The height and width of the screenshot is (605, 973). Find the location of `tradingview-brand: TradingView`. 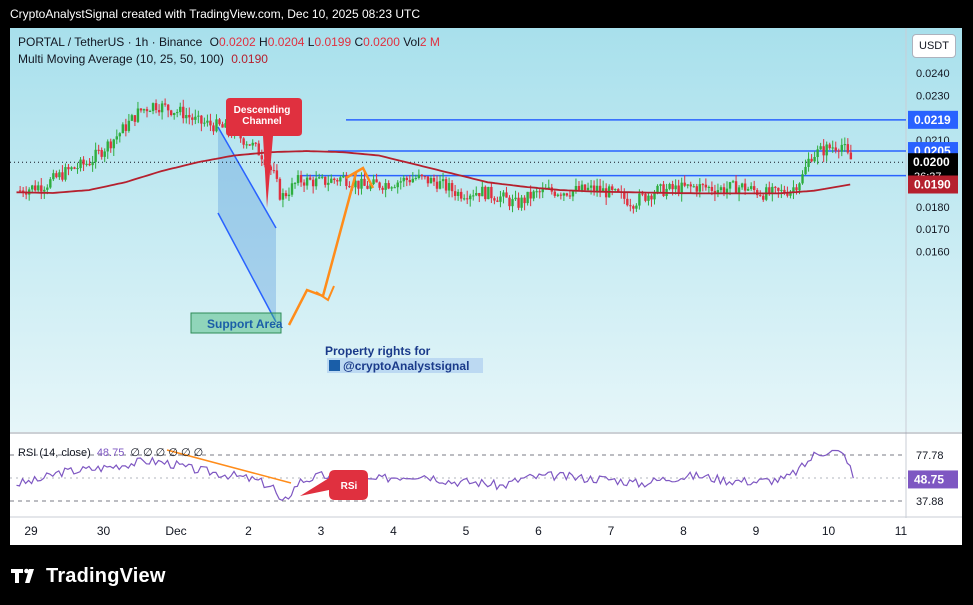

tradingview-brand: TradingView is located at coordinates (88, 576).